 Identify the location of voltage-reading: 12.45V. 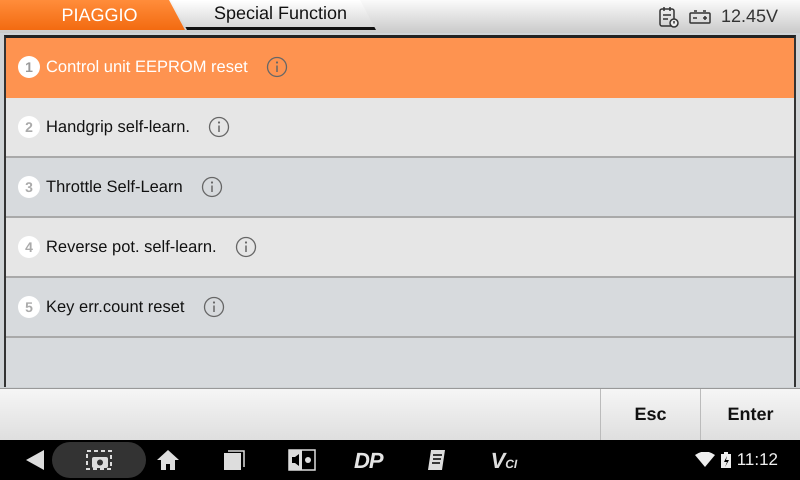
(749, 16).